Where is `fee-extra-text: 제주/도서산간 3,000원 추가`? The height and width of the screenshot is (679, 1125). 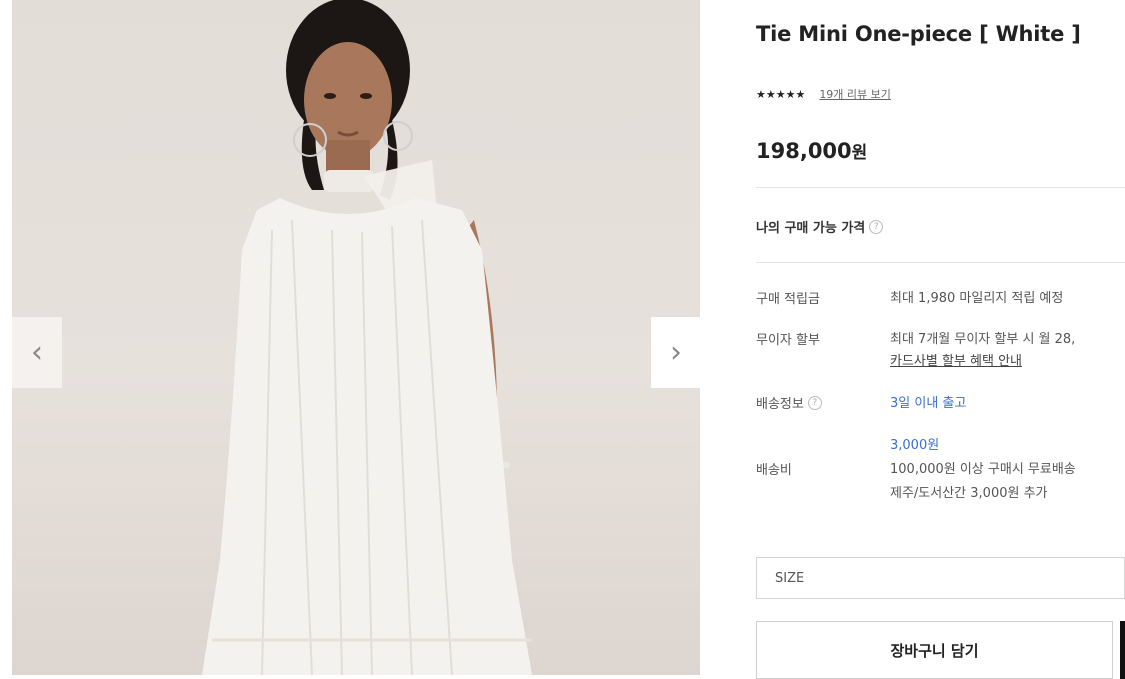
fee-extra-text: 제주/도서산간 3,000원 추가 is located at coordinates (969, 493).